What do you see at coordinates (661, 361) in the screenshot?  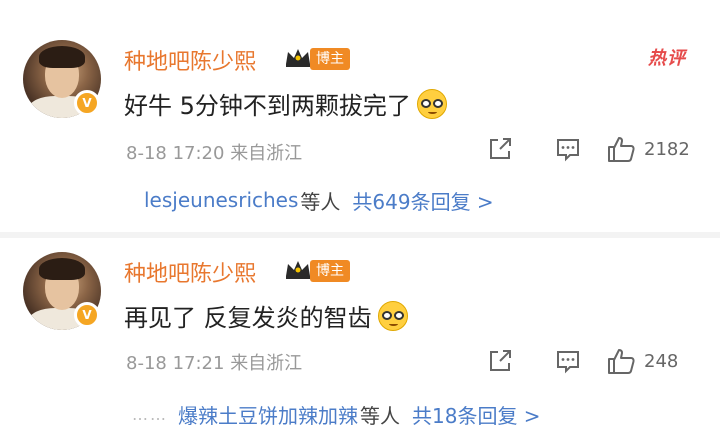 I see `like-count: 248` at bounding box center [661, 361].